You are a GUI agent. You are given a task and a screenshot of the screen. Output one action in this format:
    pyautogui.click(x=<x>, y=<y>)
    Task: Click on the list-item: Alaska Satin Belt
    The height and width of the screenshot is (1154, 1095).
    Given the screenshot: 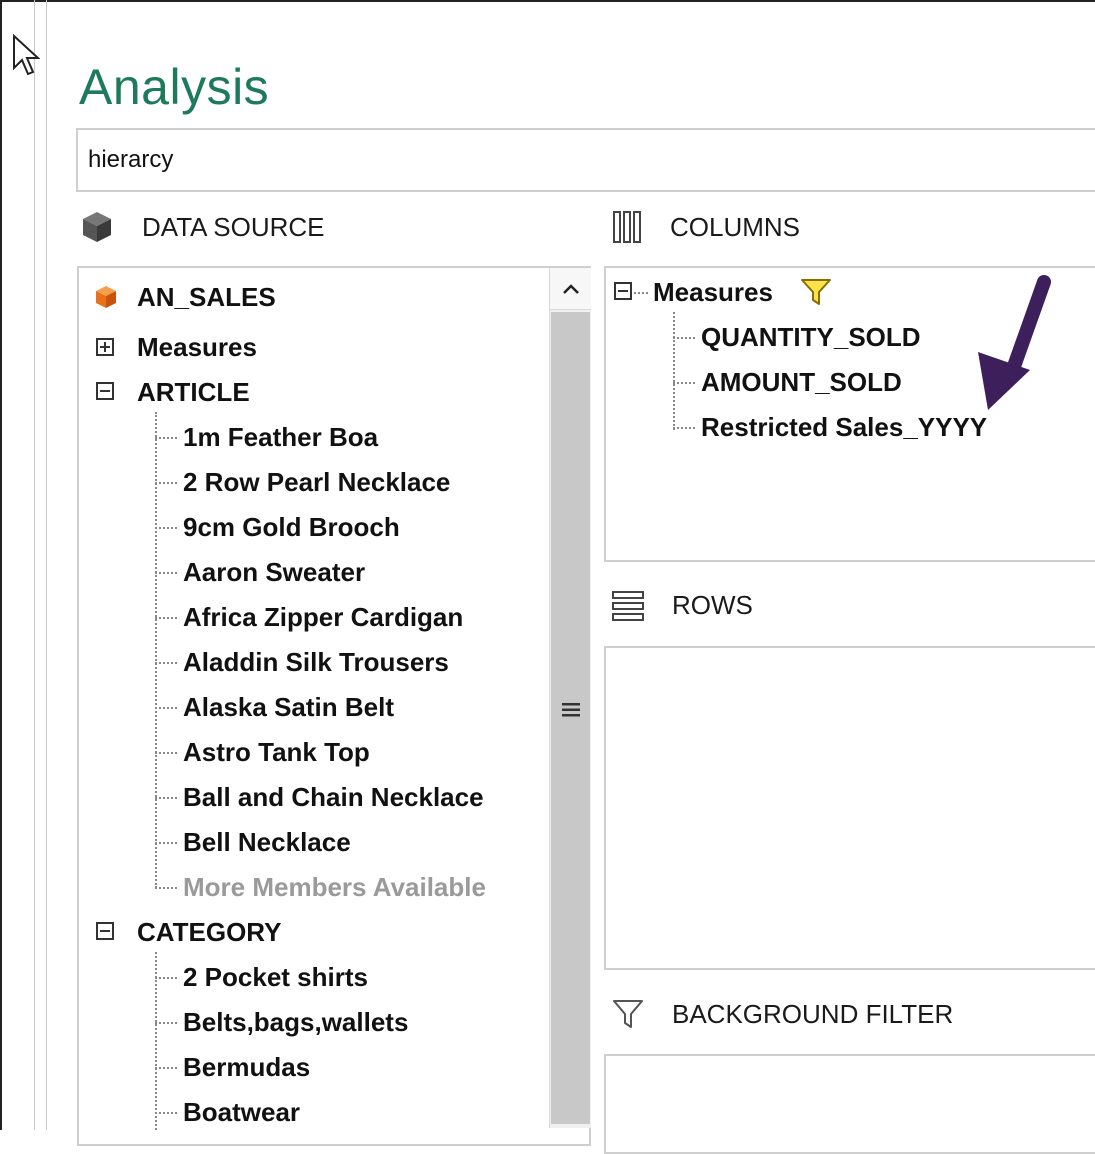 What is the action you would take?
    pyautogui.click(x=288, y=707)
    